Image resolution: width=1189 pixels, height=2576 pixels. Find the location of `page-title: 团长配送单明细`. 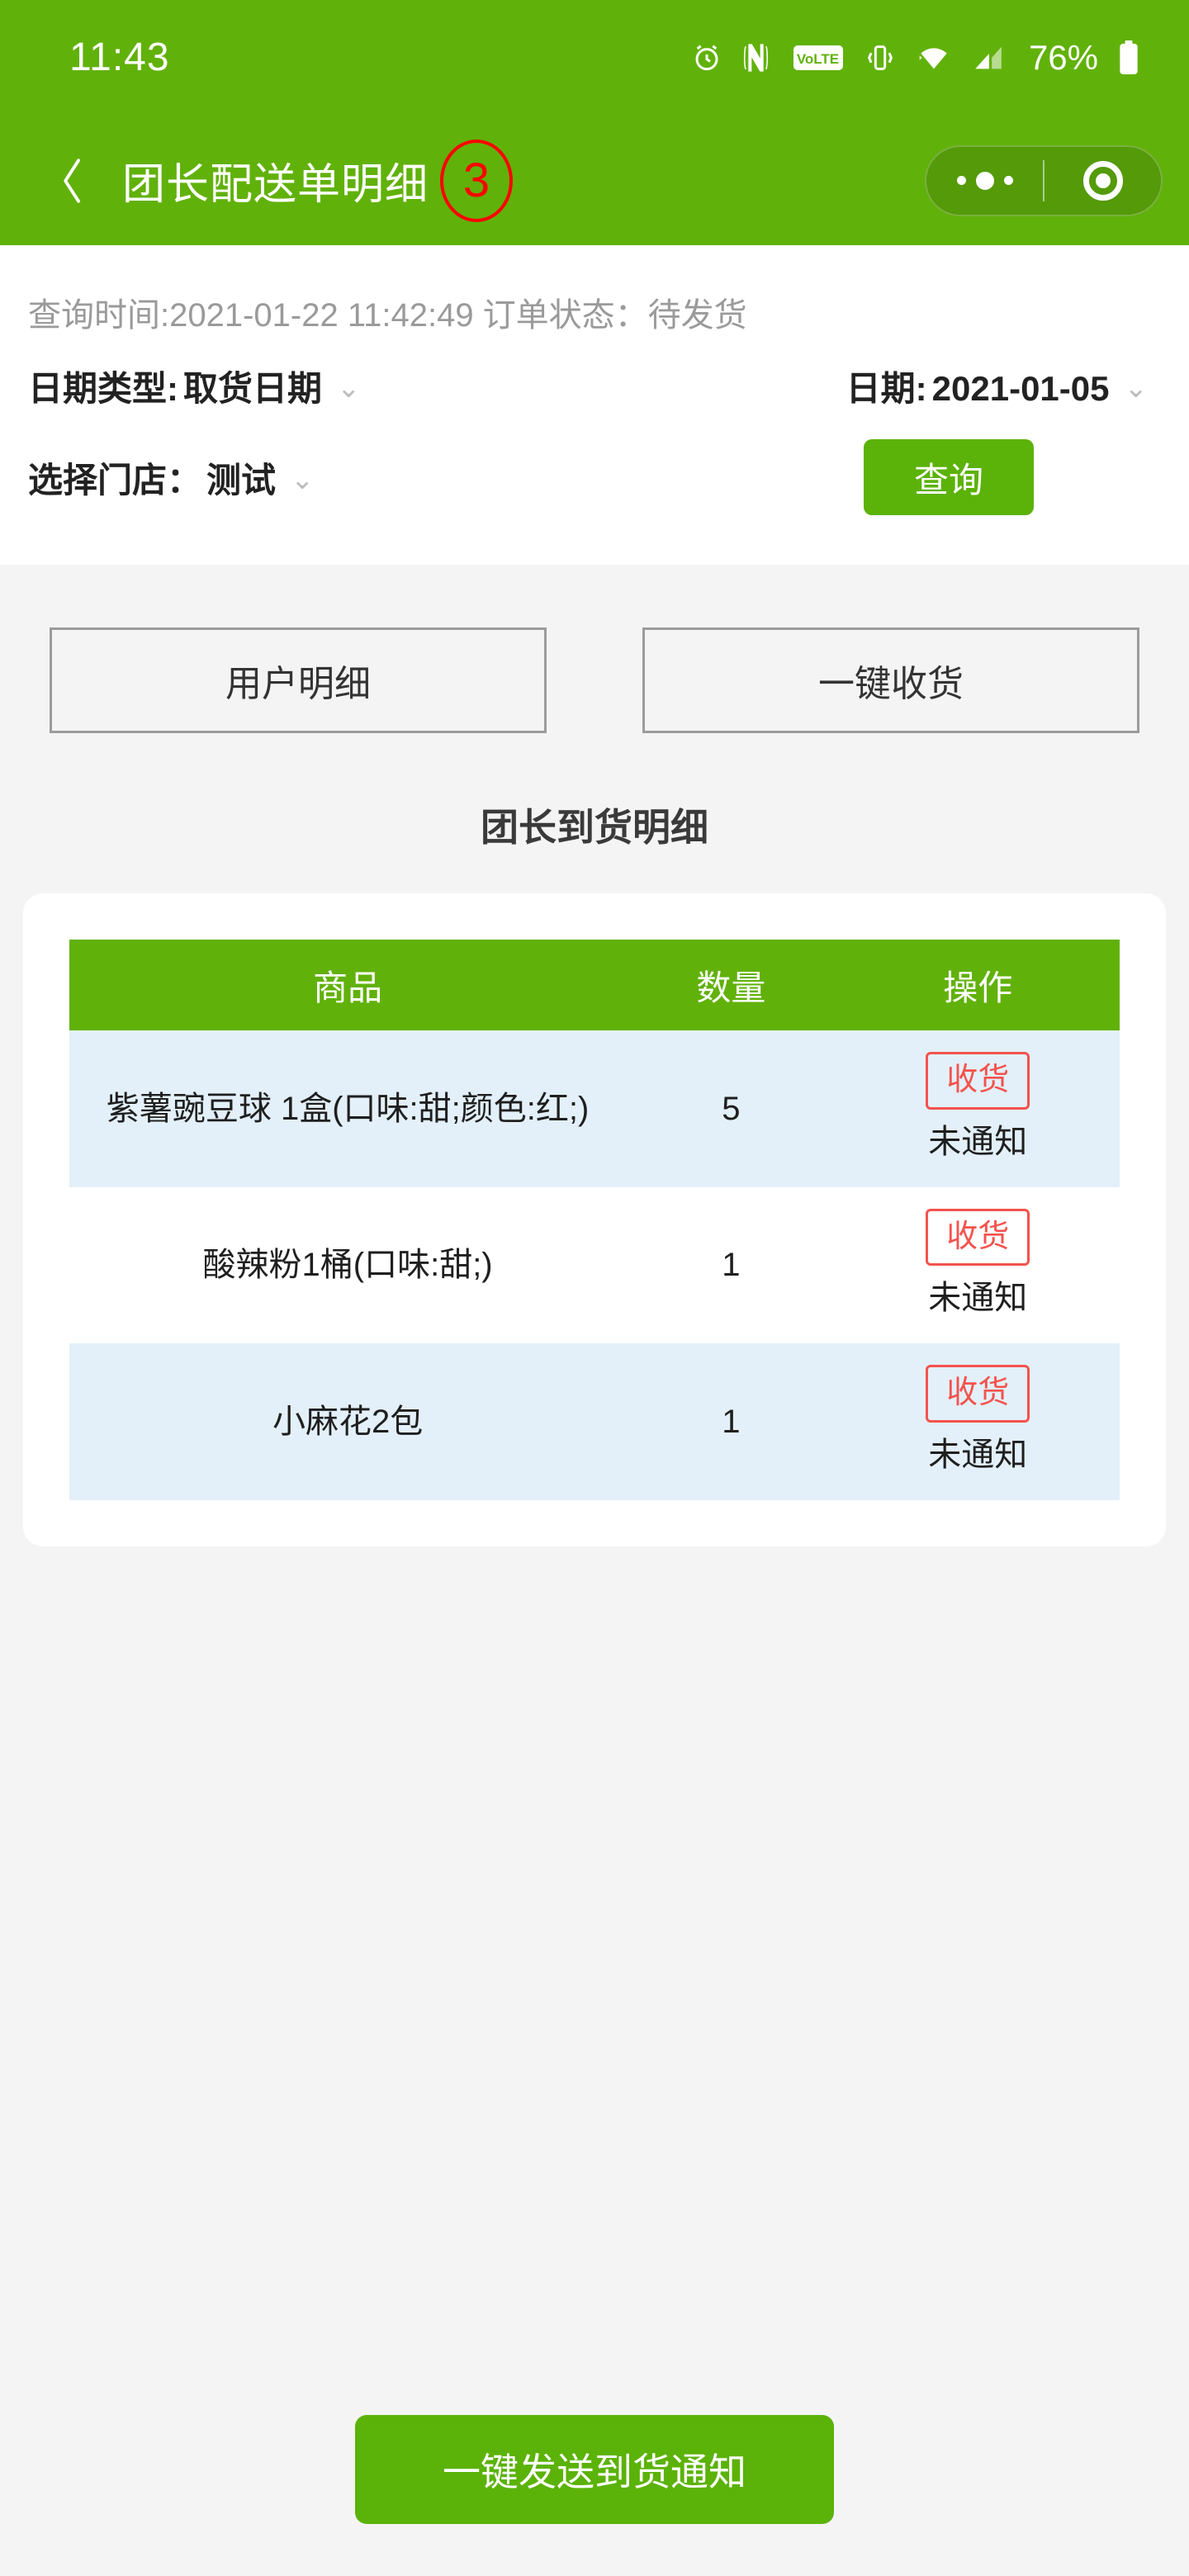

page-title: 团长配送单明细 is located at coordinates (275, 185).